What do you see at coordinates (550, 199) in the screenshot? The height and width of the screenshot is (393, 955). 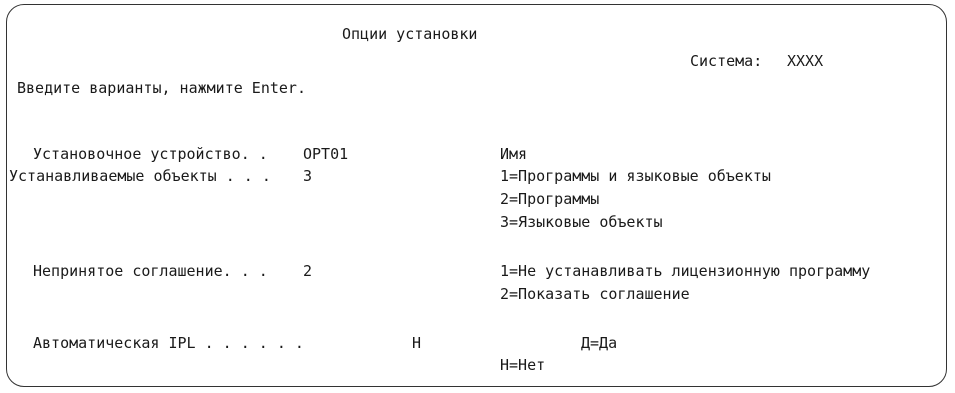 I see `objects-option-2: 2=Программы` at bounding box center [550, 199].